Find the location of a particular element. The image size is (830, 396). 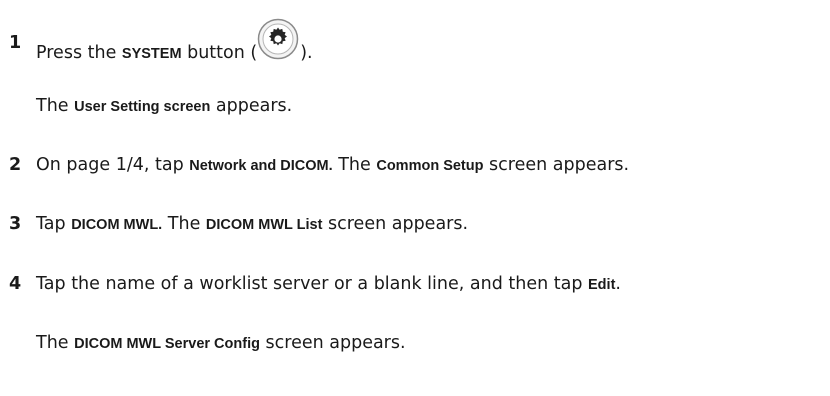

result-text: The User Setting screen appears. is located at coordinates (164, 106).